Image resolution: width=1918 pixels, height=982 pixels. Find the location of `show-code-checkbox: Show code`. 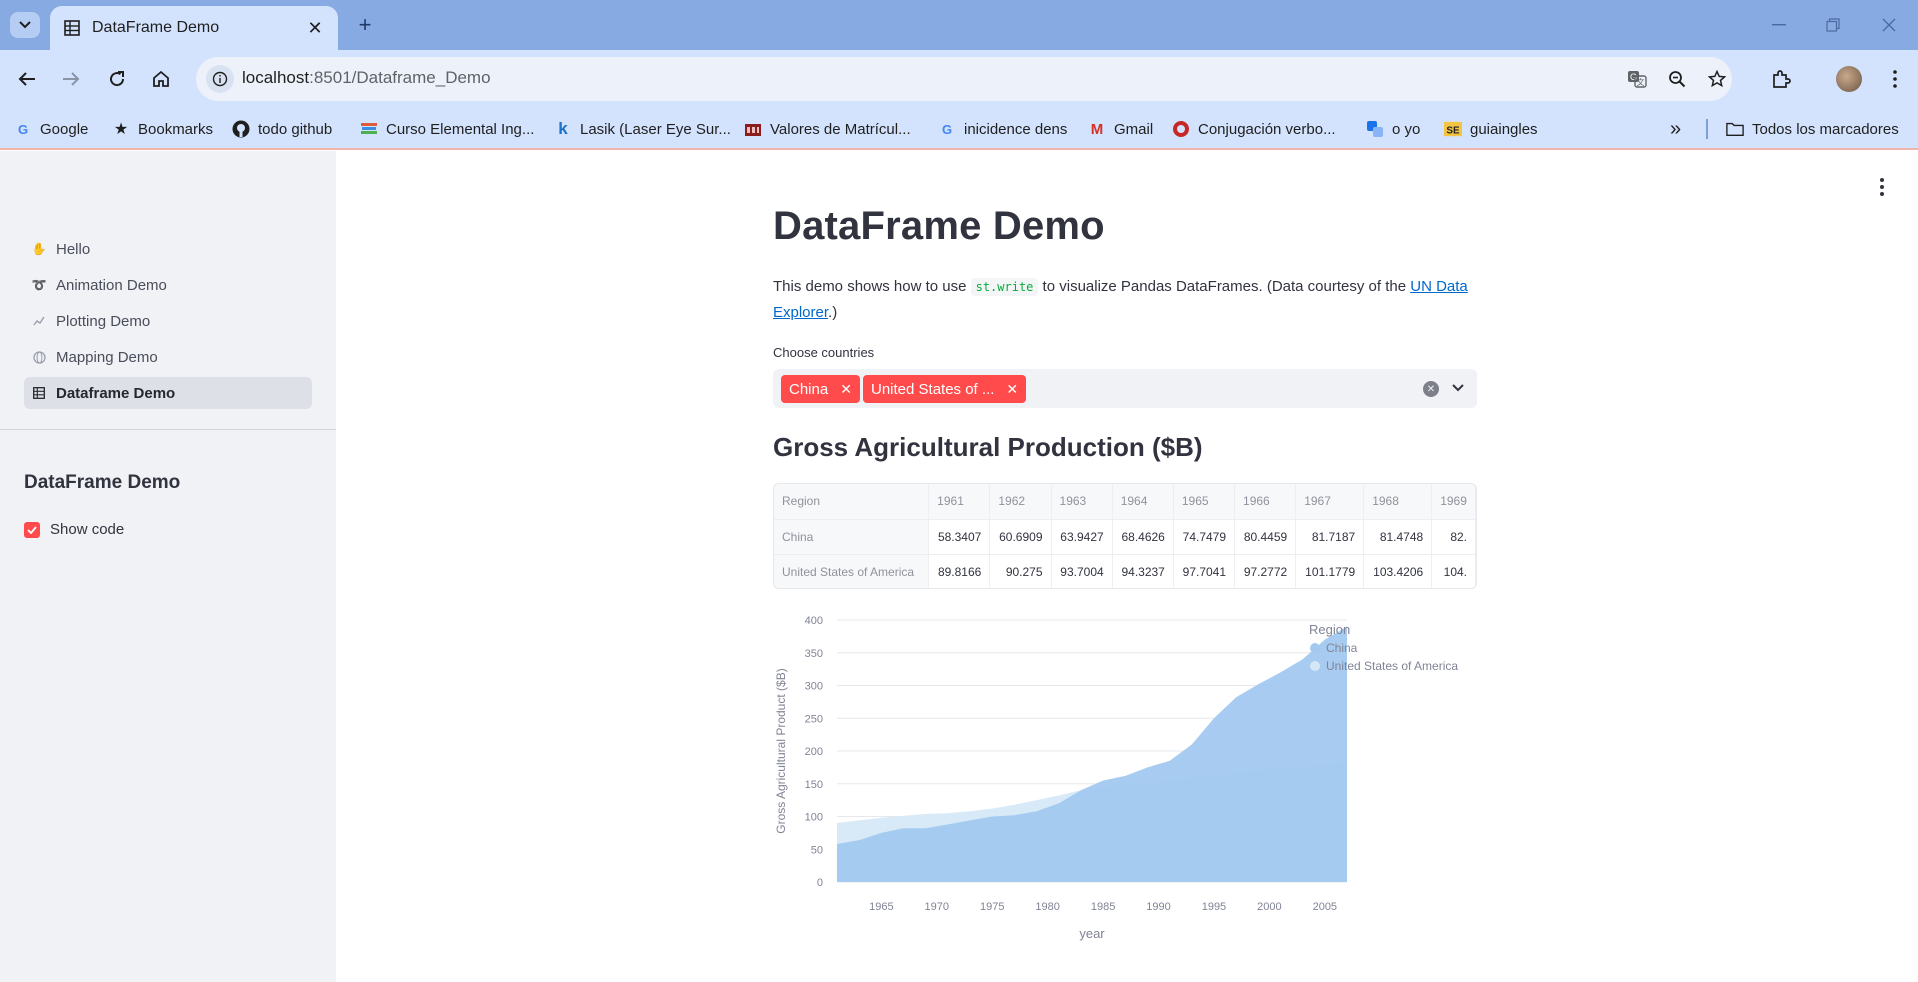

show-code-checkbox: Show code is located at coordinates (74, 529).